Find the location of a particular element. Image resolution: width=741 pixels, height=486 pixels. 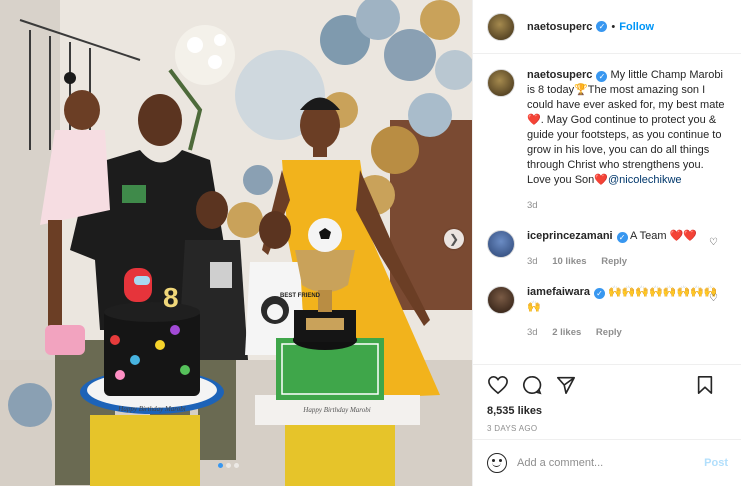

commenter-username: iceprincezamani is located at coordinates (570, 236).